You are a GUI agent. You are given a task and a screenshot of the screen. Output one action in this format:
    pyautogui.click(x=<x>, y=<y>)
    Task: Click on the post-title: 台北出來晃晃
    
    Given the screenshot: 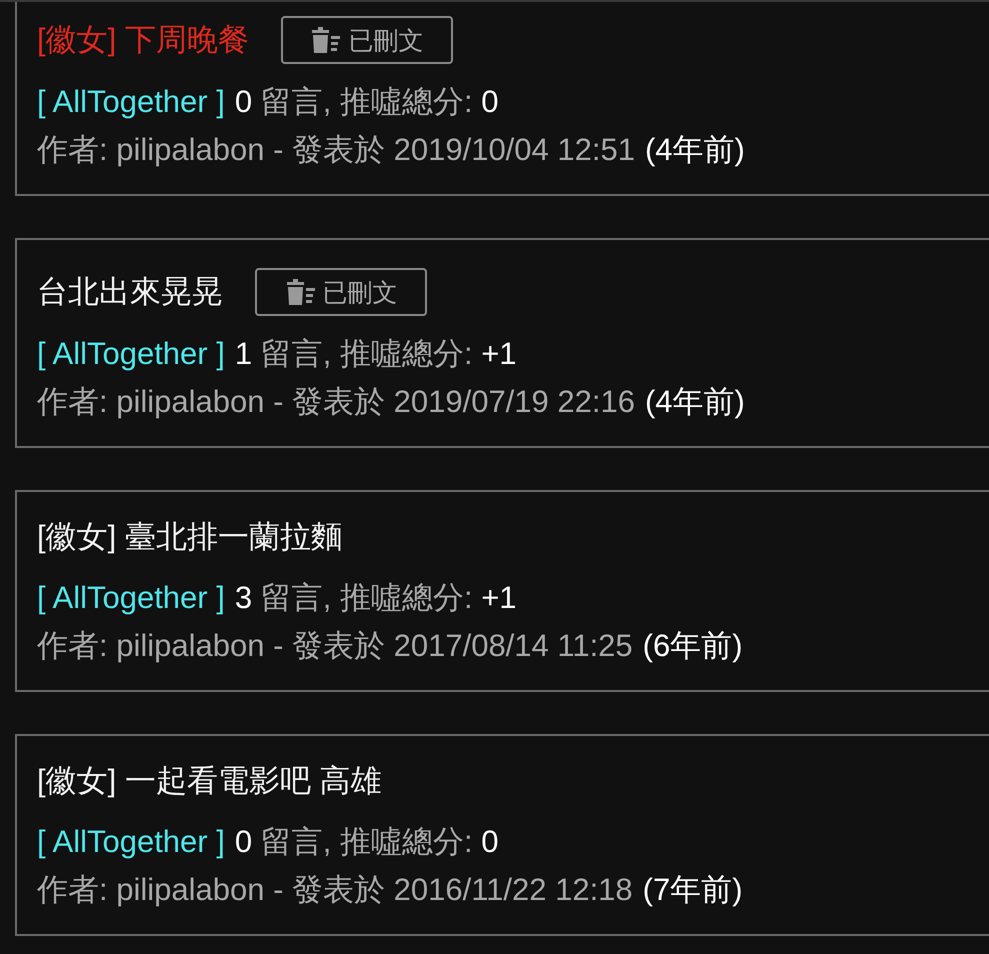 What is the action you would take?
    pyautogui.click(x=130, y=292)
    